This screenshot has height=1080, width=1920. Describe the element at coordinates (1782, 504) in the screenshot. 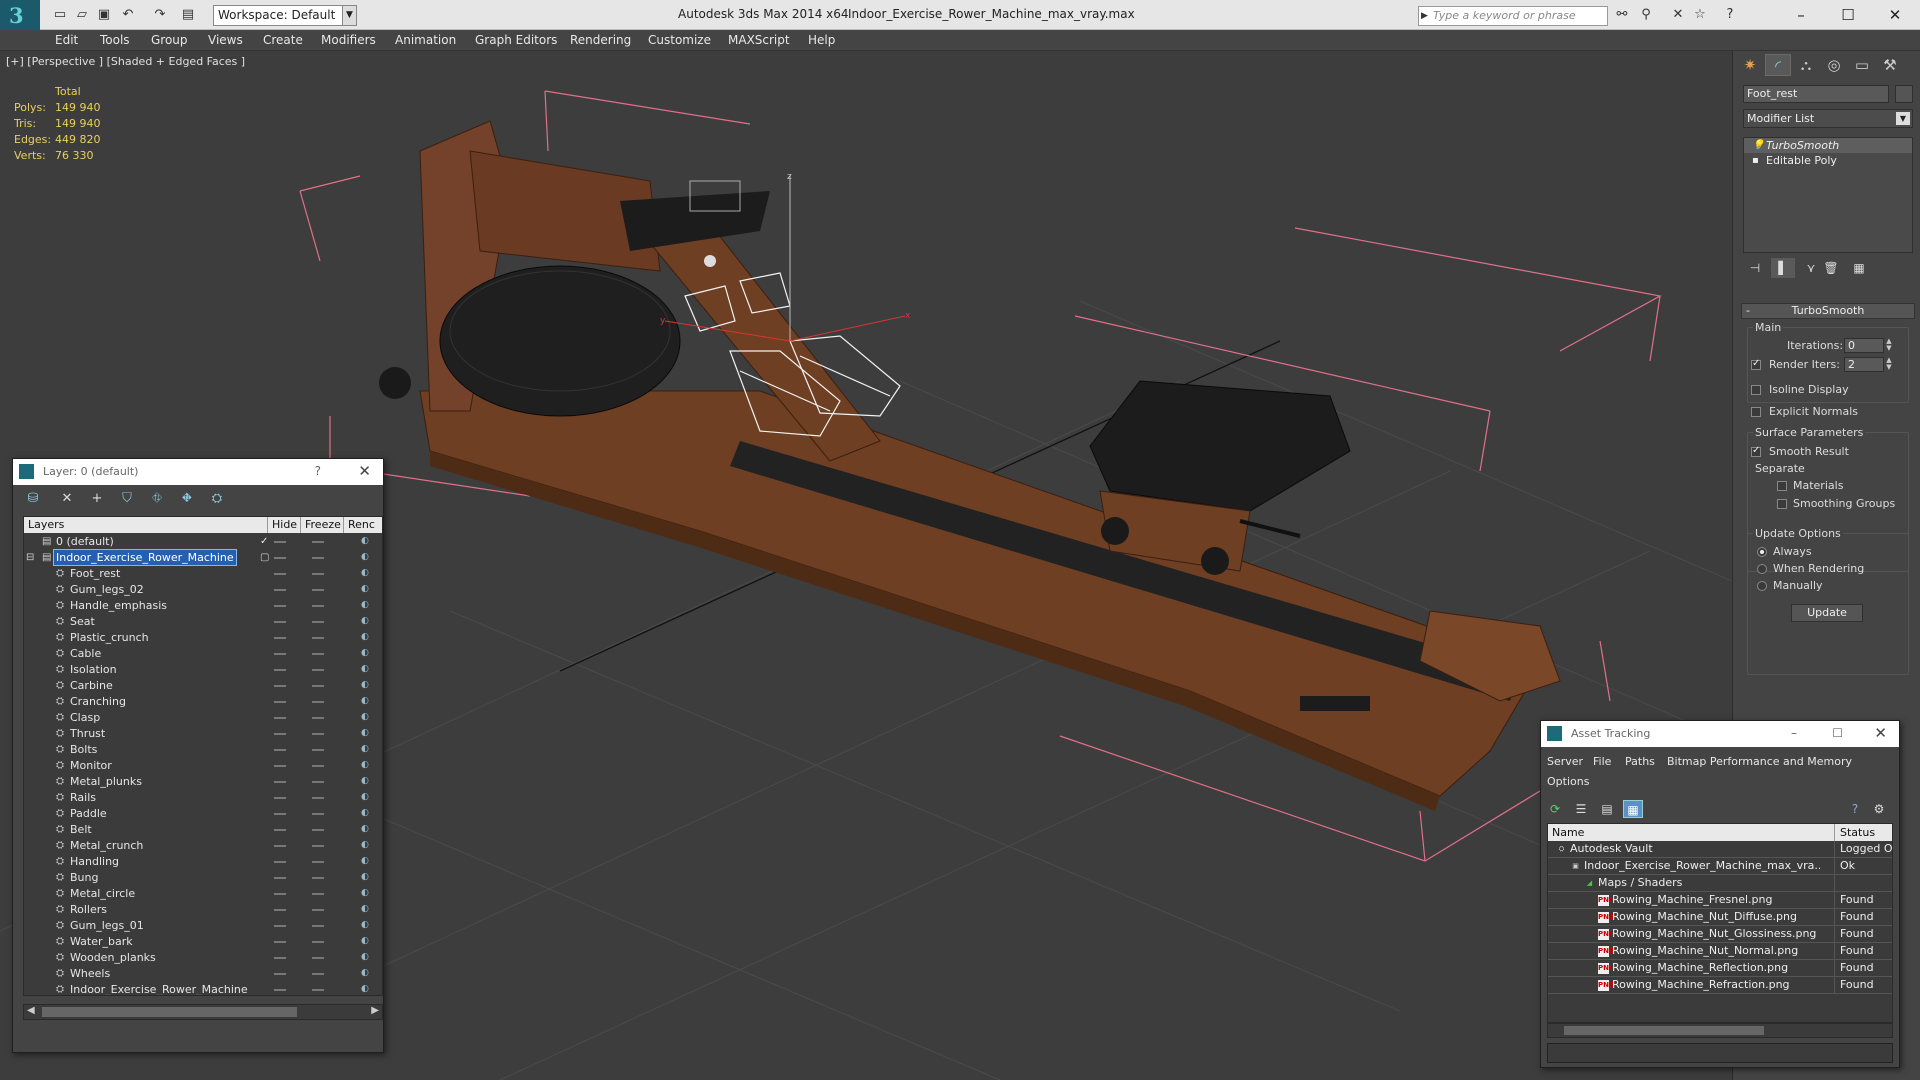

I see `smoothing-groups-checkbox` at that location.